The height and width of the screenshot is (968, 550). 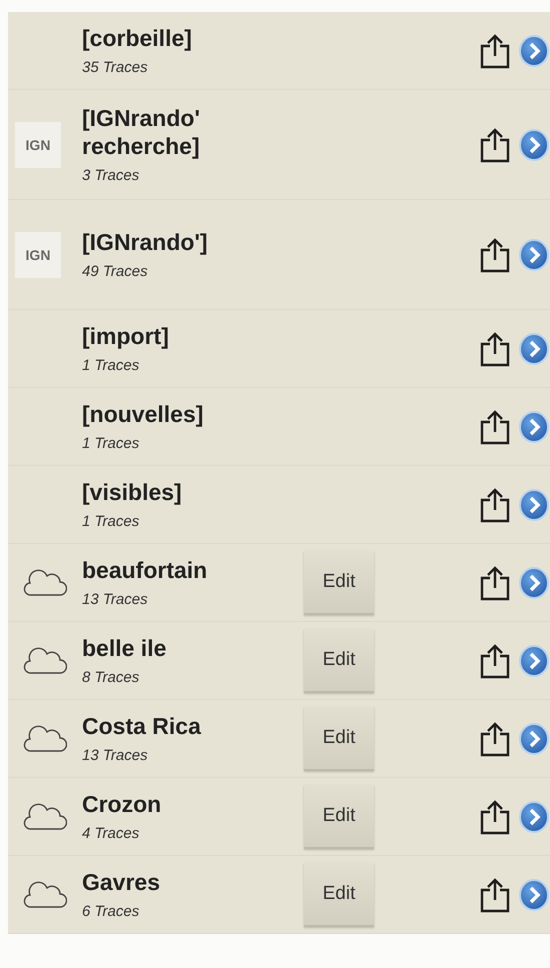 I want to click on folder-name: Costa Rica, so click(x=142, y=727).